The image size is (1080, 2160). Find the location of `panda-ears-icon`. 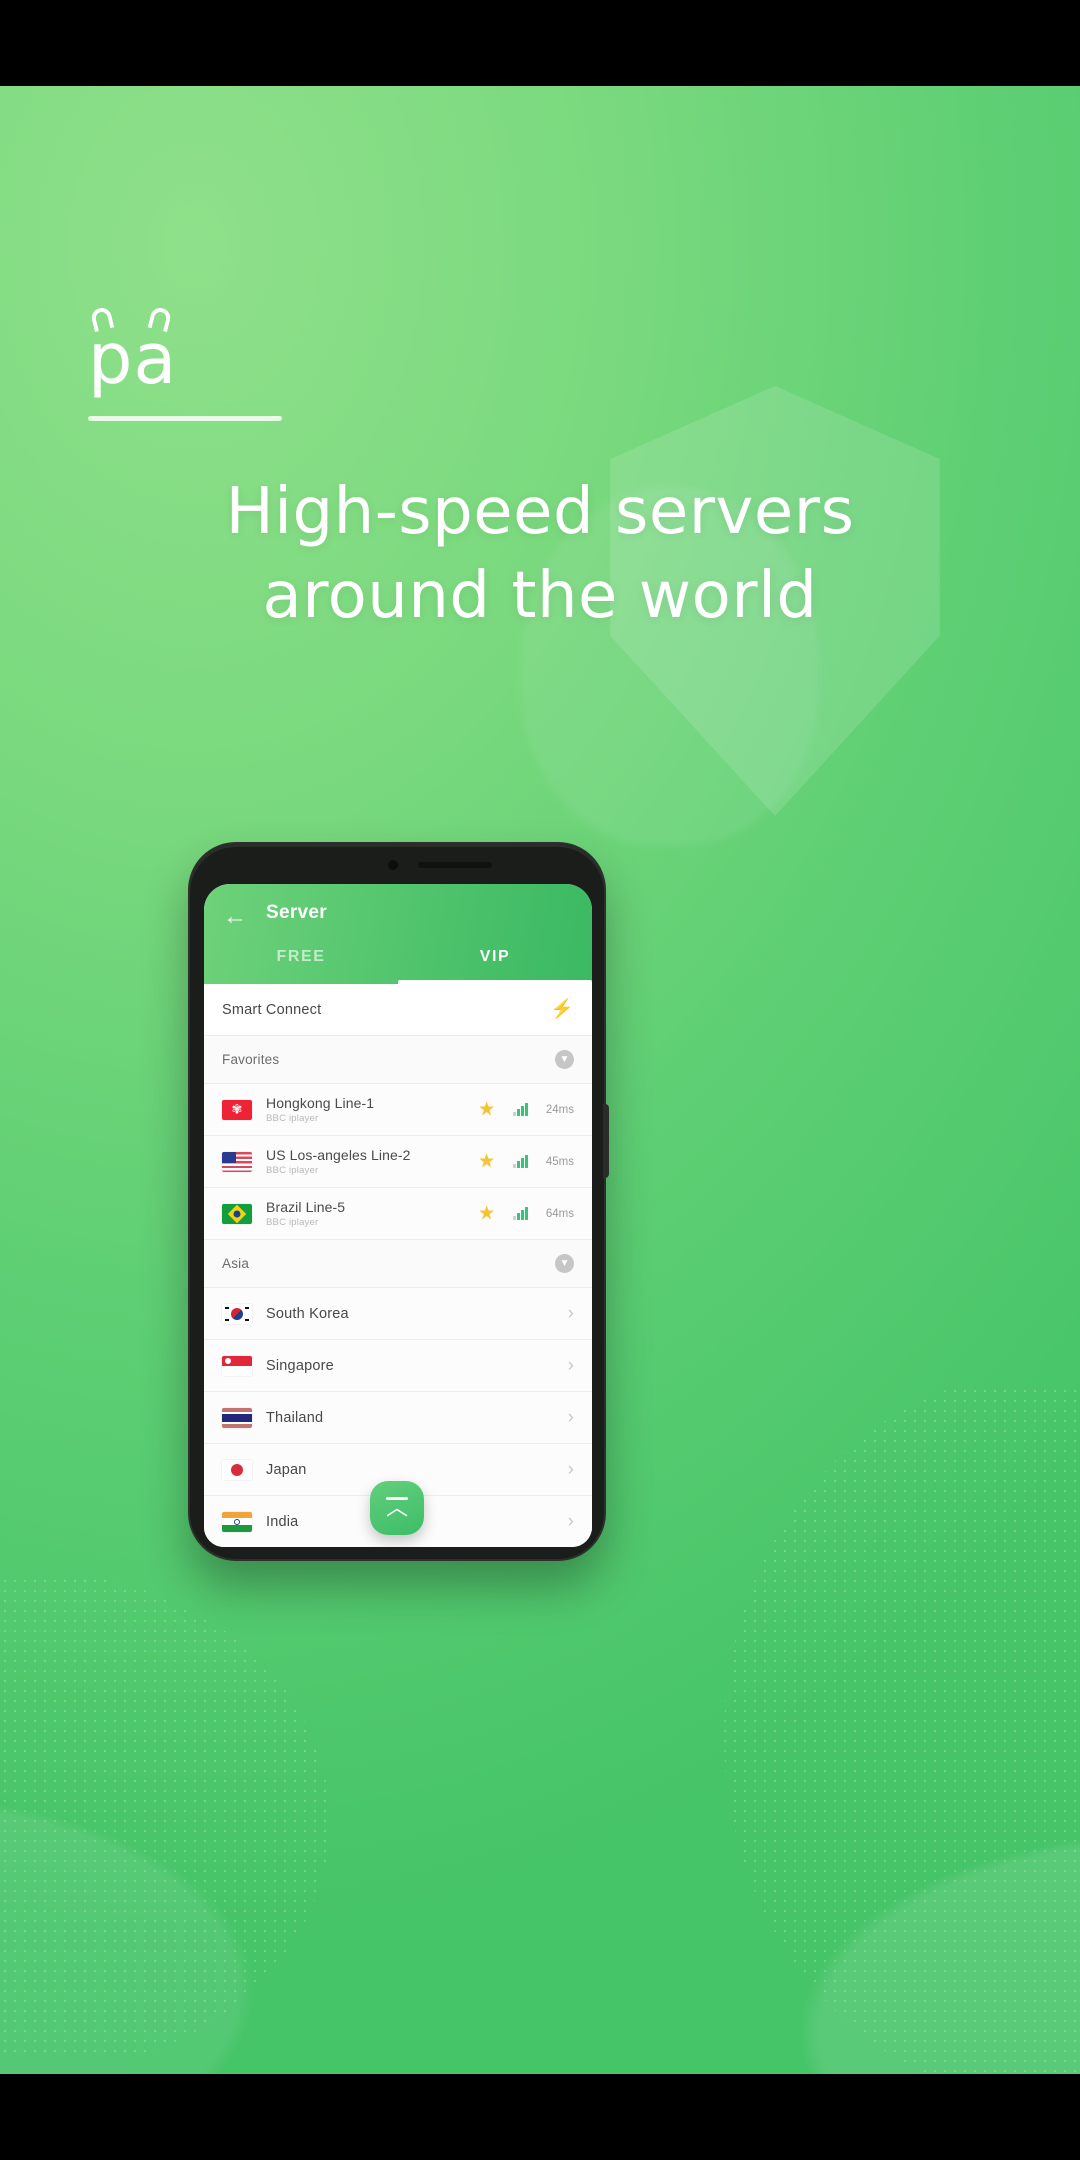

panda-ears-icon is located at coordinates (145, 319).